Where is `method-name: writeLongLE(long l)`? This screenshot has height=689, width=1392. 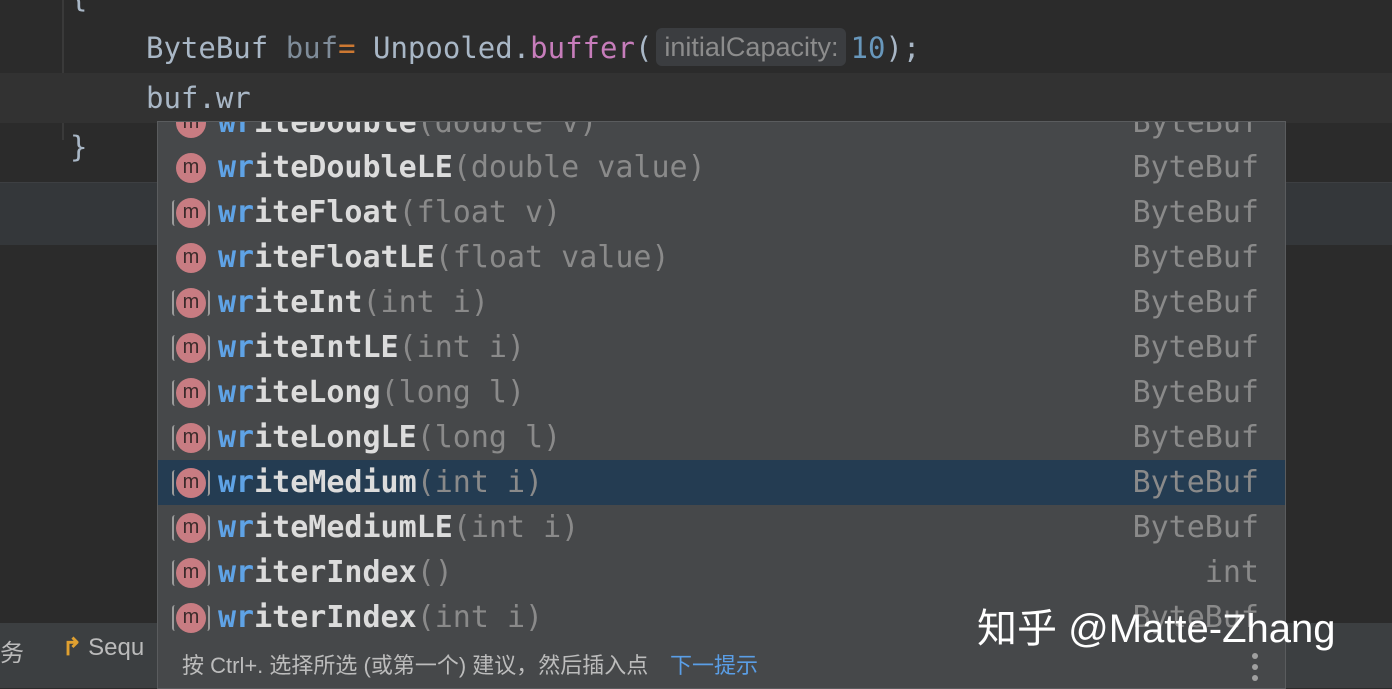
method-name: writeLongLE(long l) is located at coordinates (389, 437).